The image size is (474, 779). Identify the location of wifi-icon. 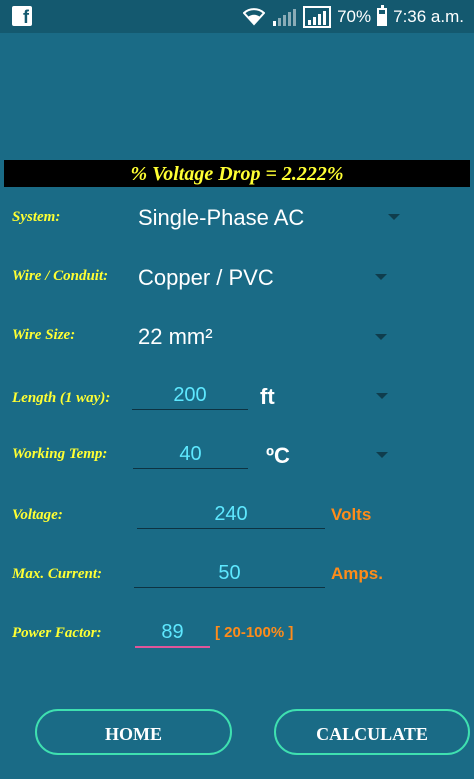
(254, 17).